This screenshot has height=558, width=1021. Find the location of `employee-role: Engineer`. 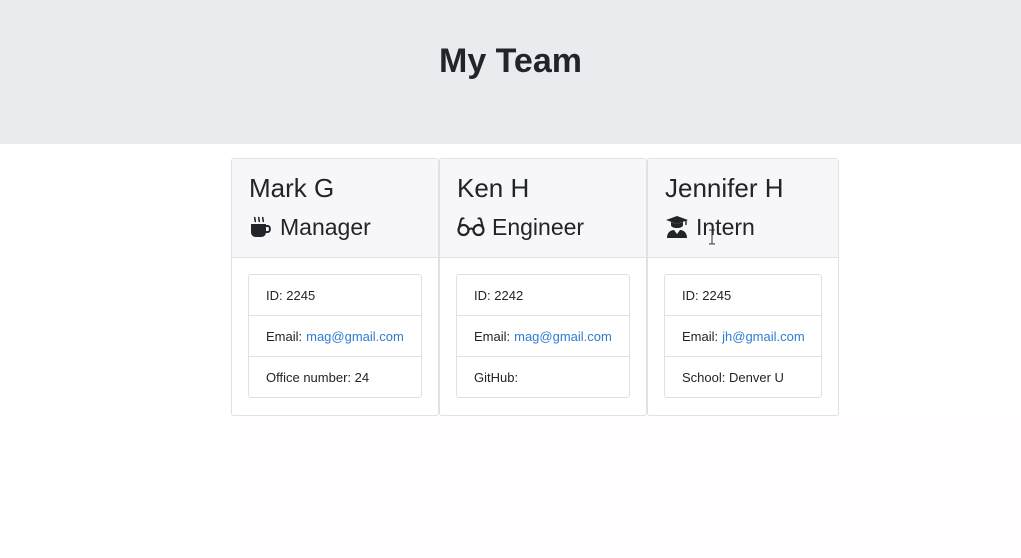

employee-role: Engineer is located at coordinates (551, 227).